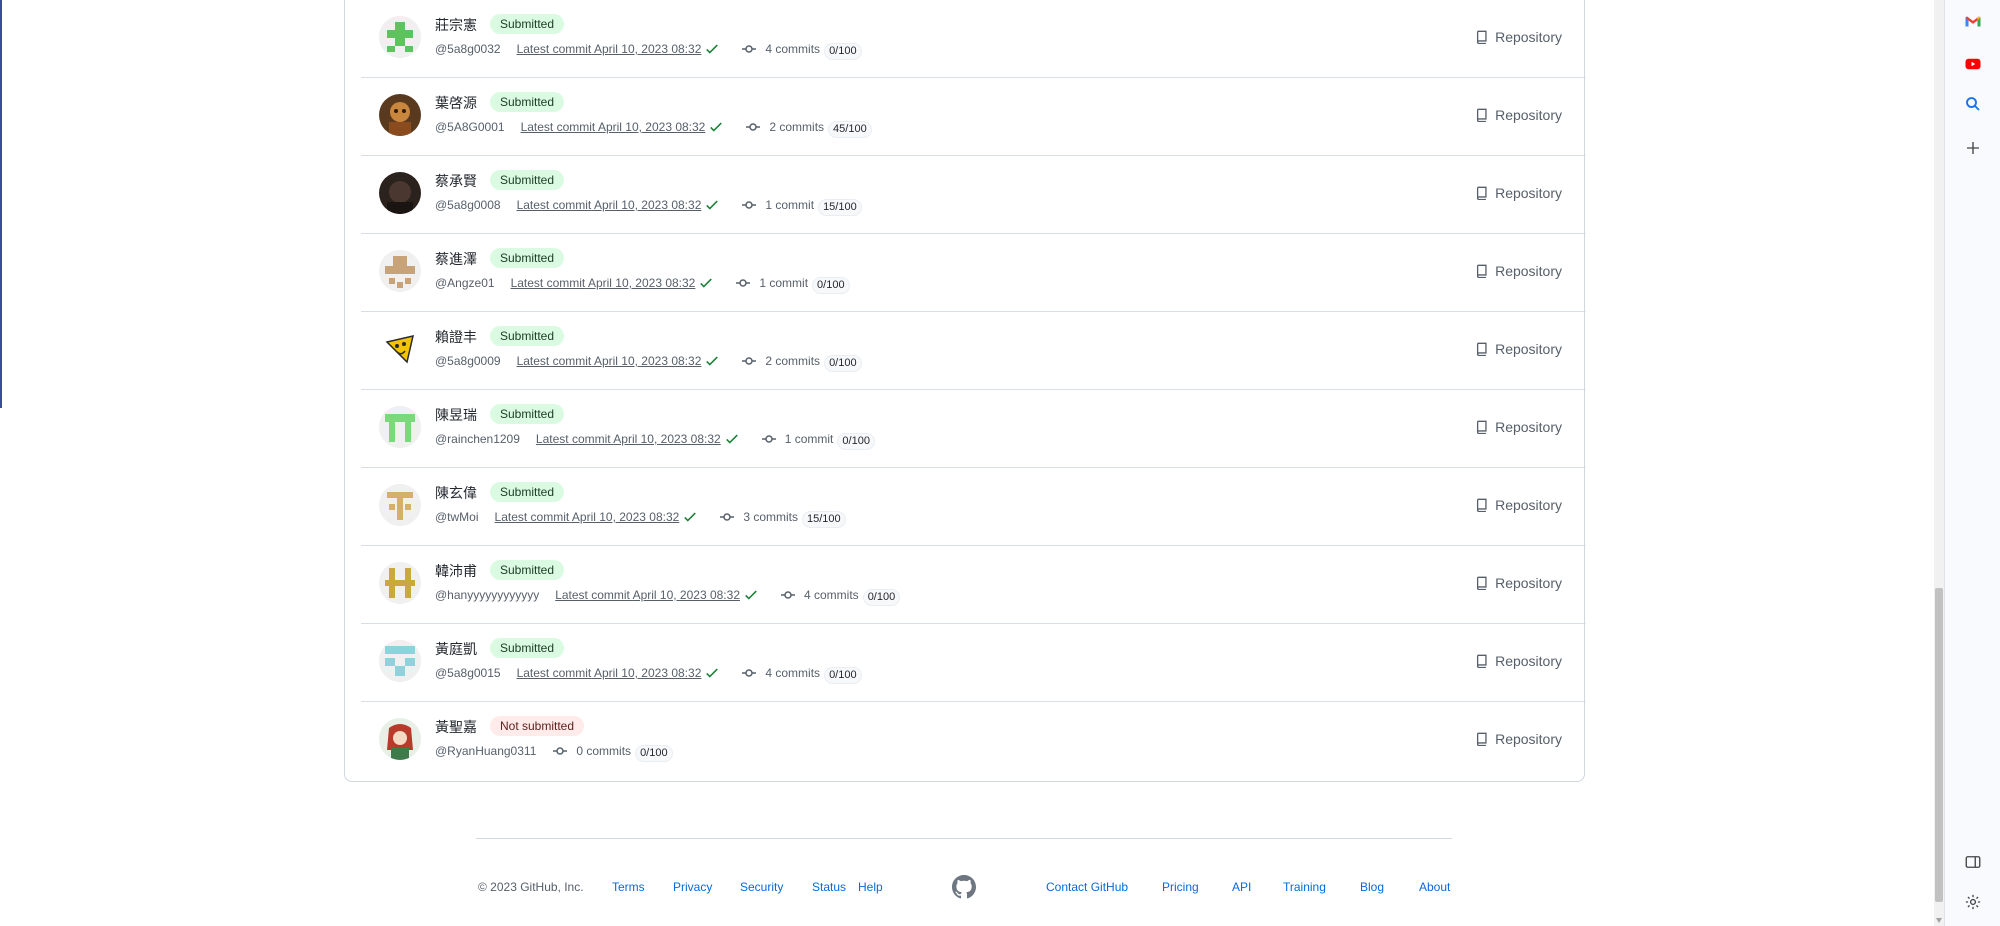 The height and width of the screenshot is (926, 2000). I want to click on student-handle: @rainchen1209, so click(477, 439).